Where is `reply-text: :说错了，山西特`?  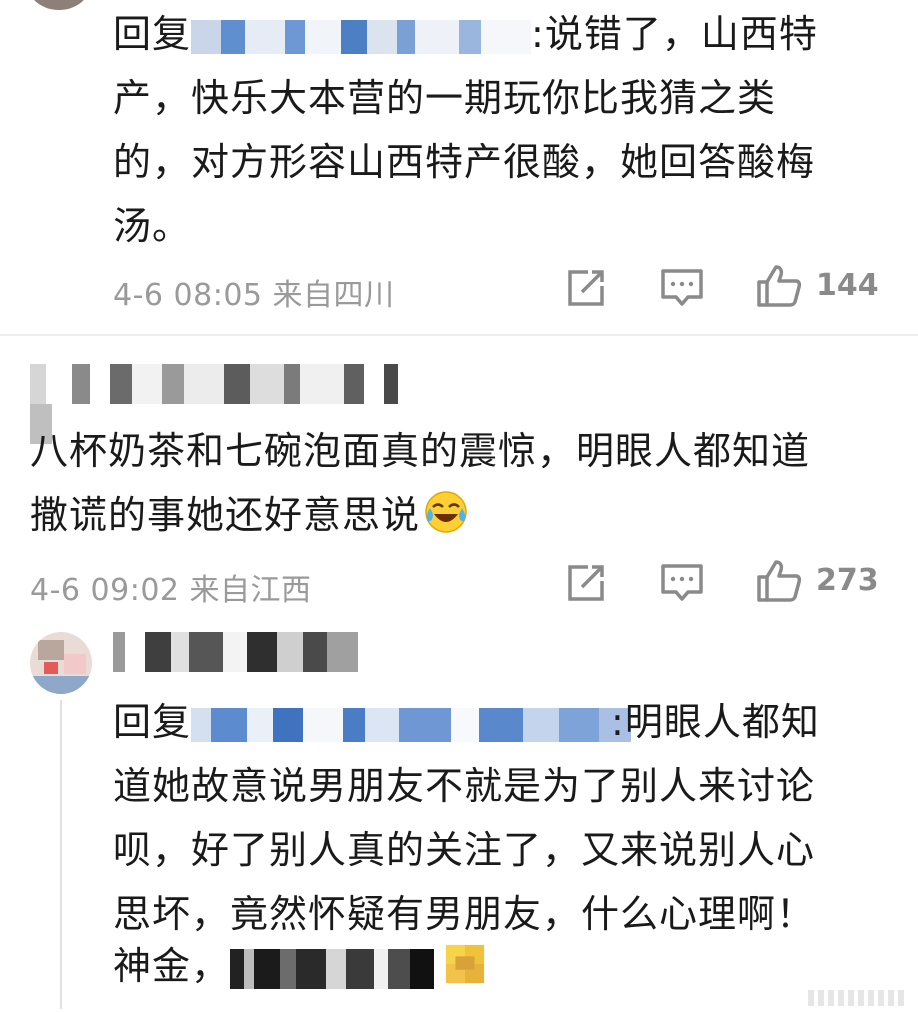
reply-text: :说错了，山西特 is located at coordinates (674, 34).